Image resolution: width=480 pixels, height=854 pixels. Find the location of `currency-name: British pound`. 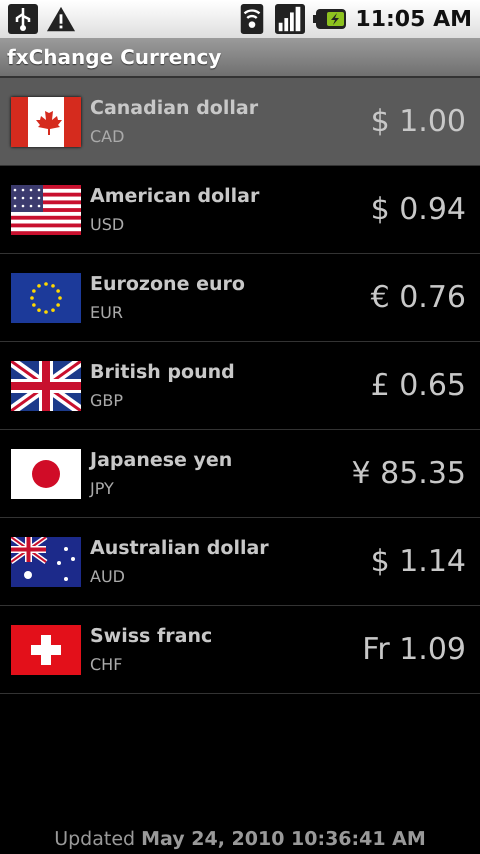

currency-name: British pound is located at coordinates (163, 372).